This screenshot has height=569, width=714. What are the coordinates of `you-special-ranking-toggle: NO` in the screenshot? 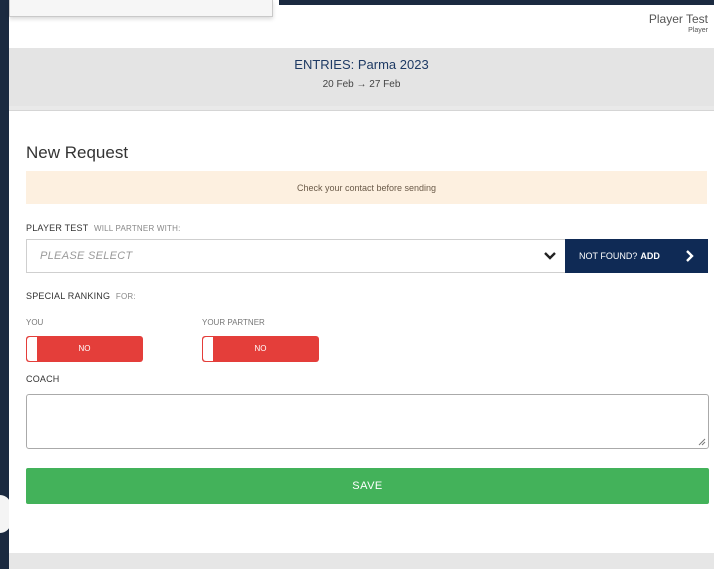 It's located at (84, 349).